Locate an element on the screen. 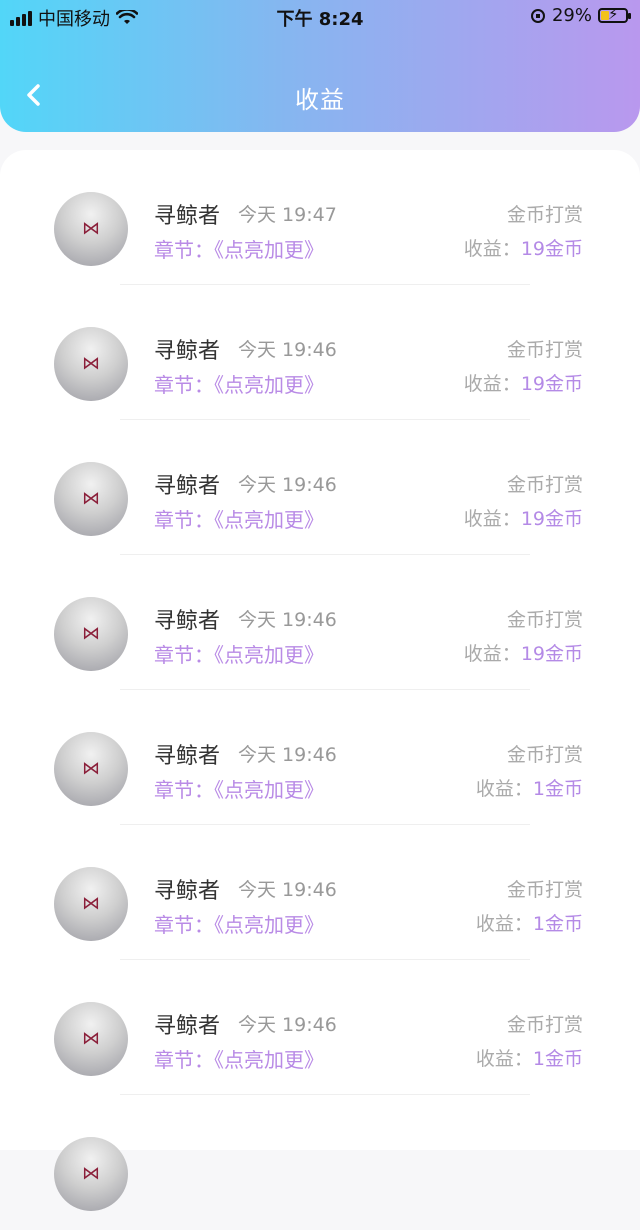 This screenshot has width=640, height=1230. list-item: ⋈ is located at coordinates (320, 1162).